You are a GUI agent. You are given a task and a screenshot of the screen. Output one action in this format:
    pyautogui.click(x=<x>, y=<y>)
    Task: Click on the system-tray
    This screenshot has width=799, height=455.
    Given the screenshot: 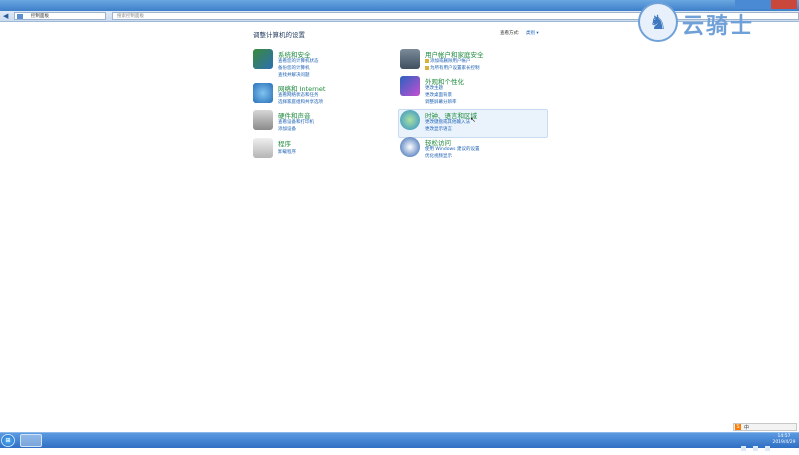 What is the action you would take?
    pyautogui.click(x=754, y=443)
    